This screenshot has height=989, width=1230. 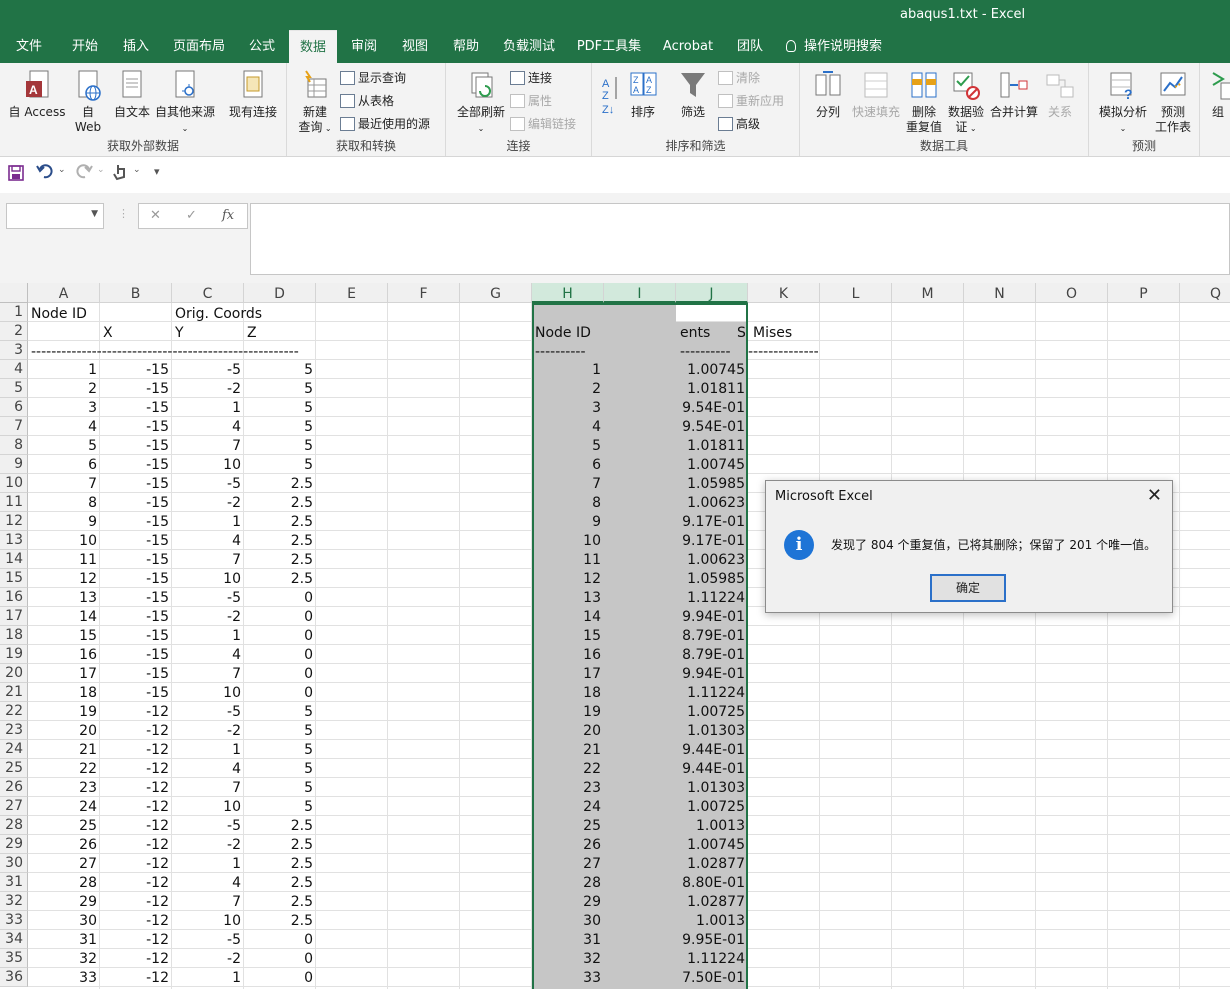 What do you see at coordinates (136, 46) in the screenshot?
I see `tab-insert: 插入` at bounding box center [136, 46].